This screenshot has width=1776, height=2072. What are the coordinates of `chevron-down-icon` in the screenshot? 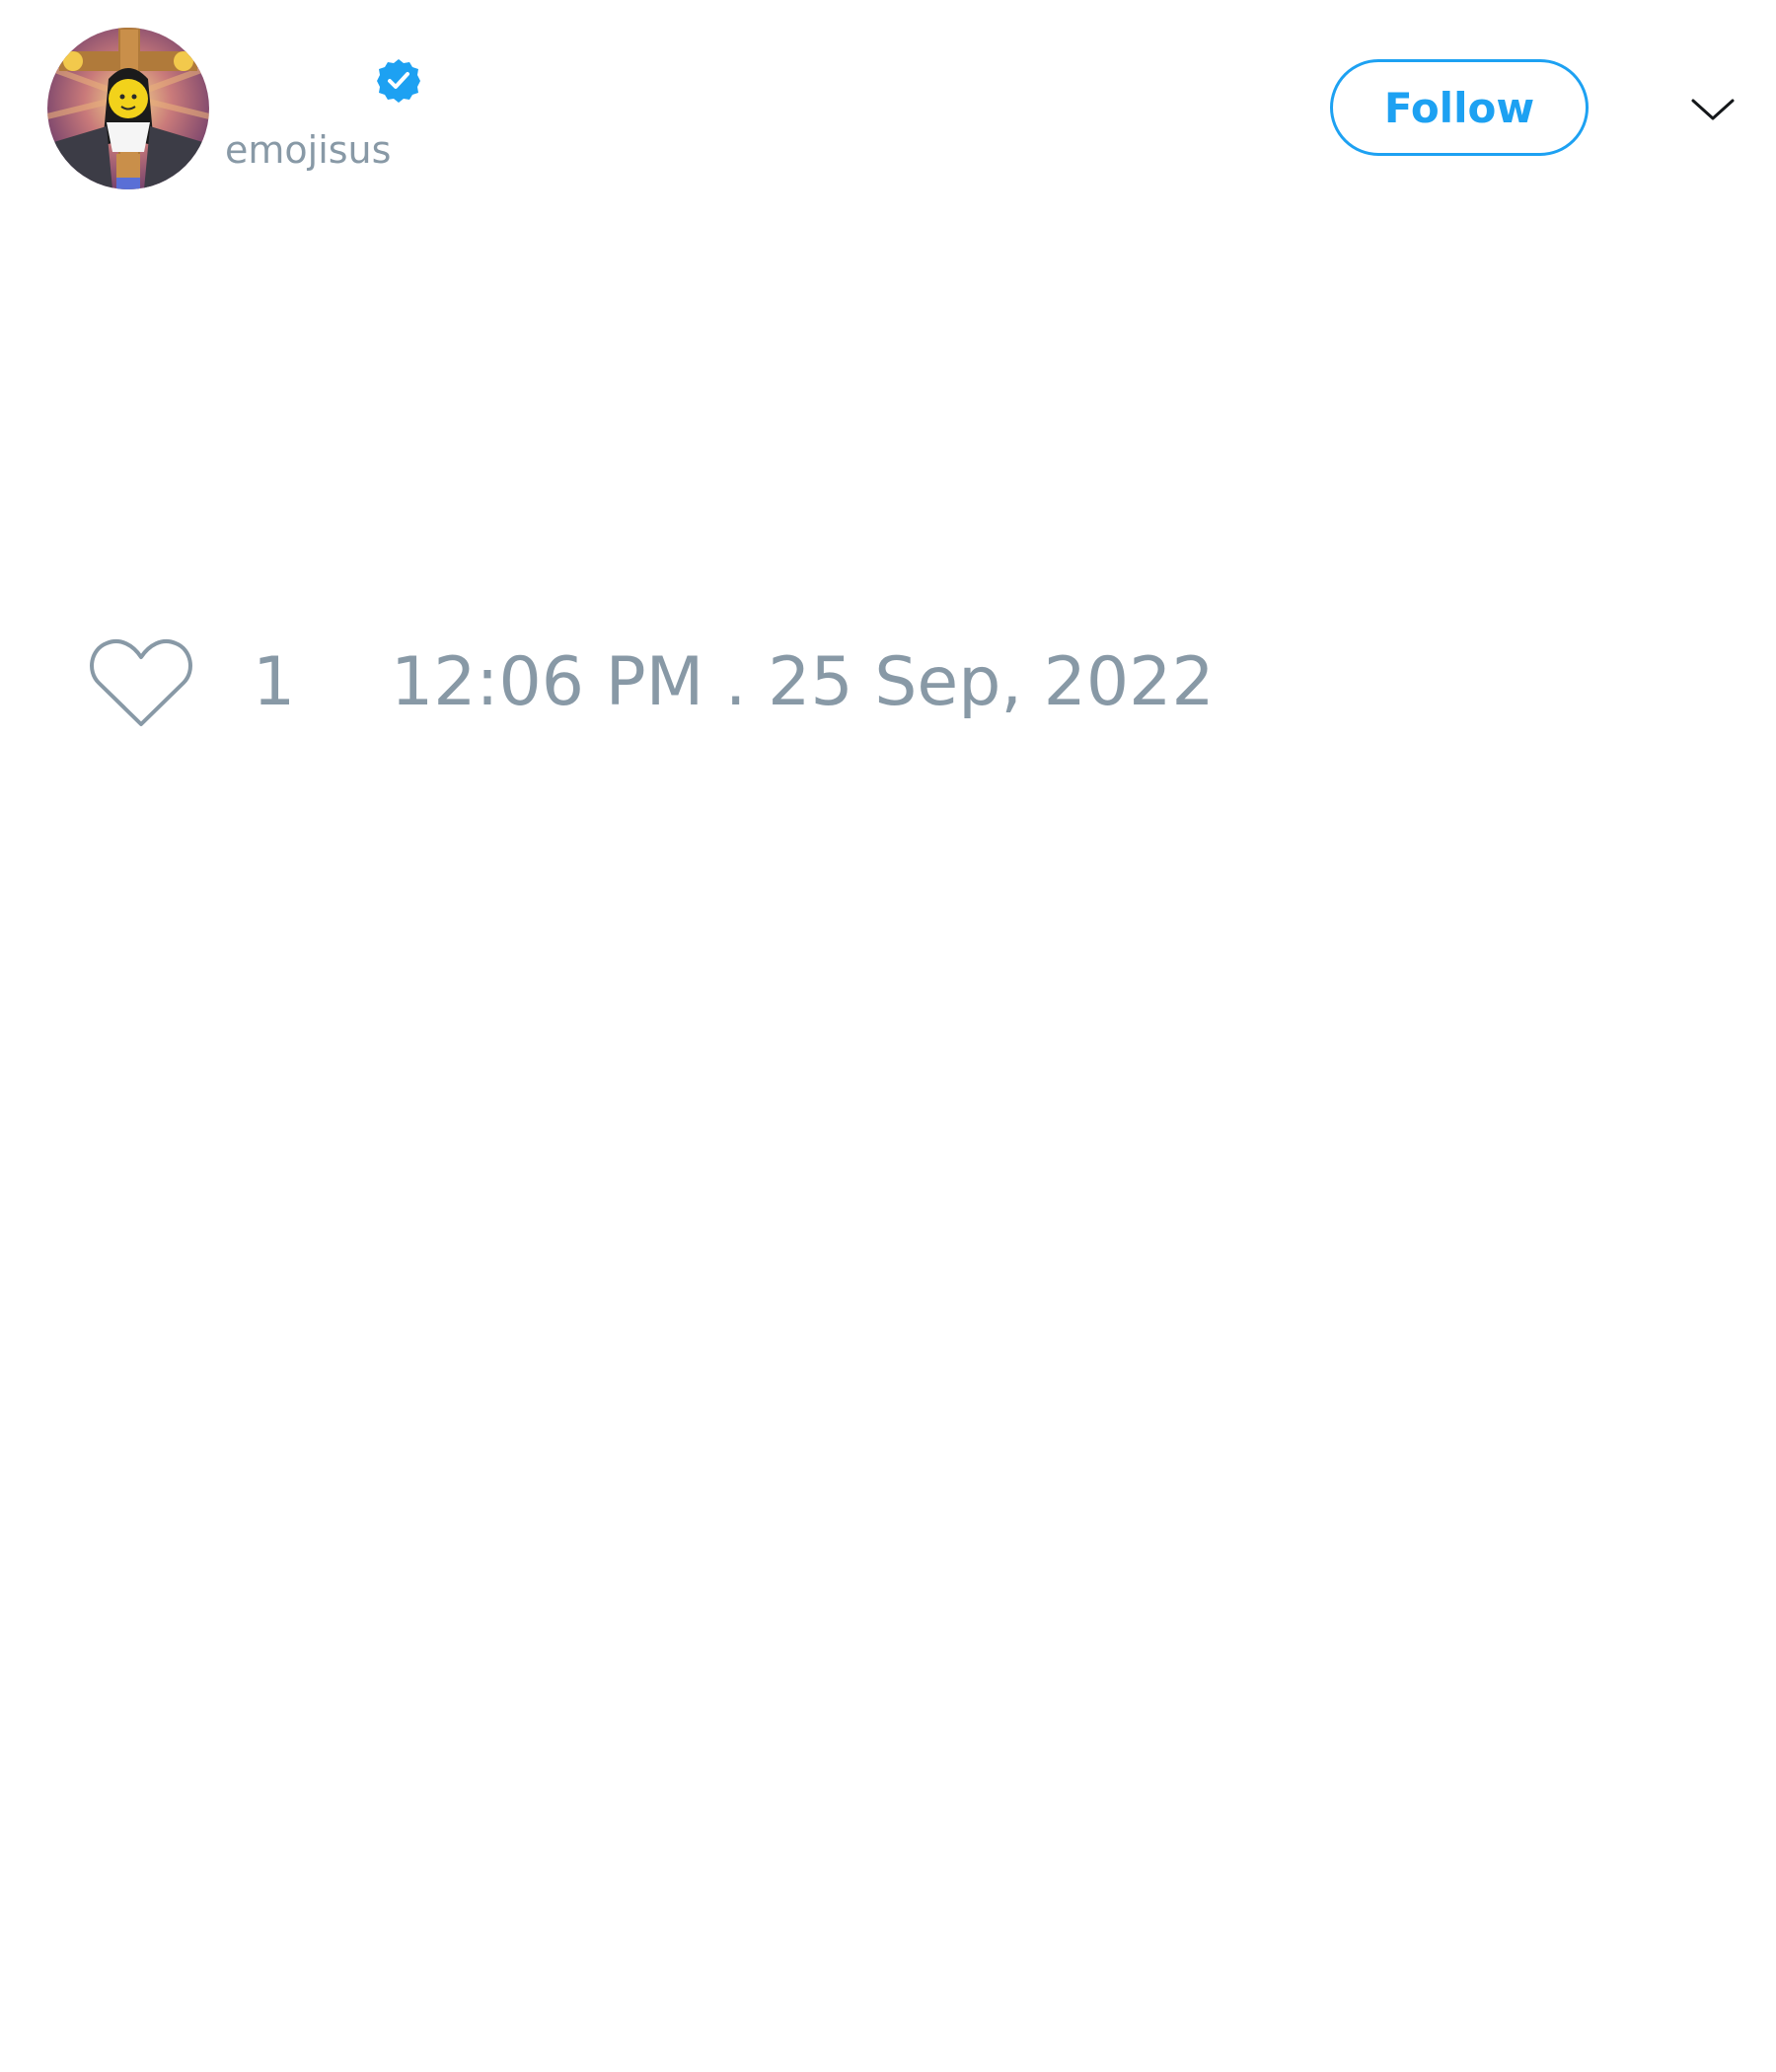 It's located at (1713, 111).